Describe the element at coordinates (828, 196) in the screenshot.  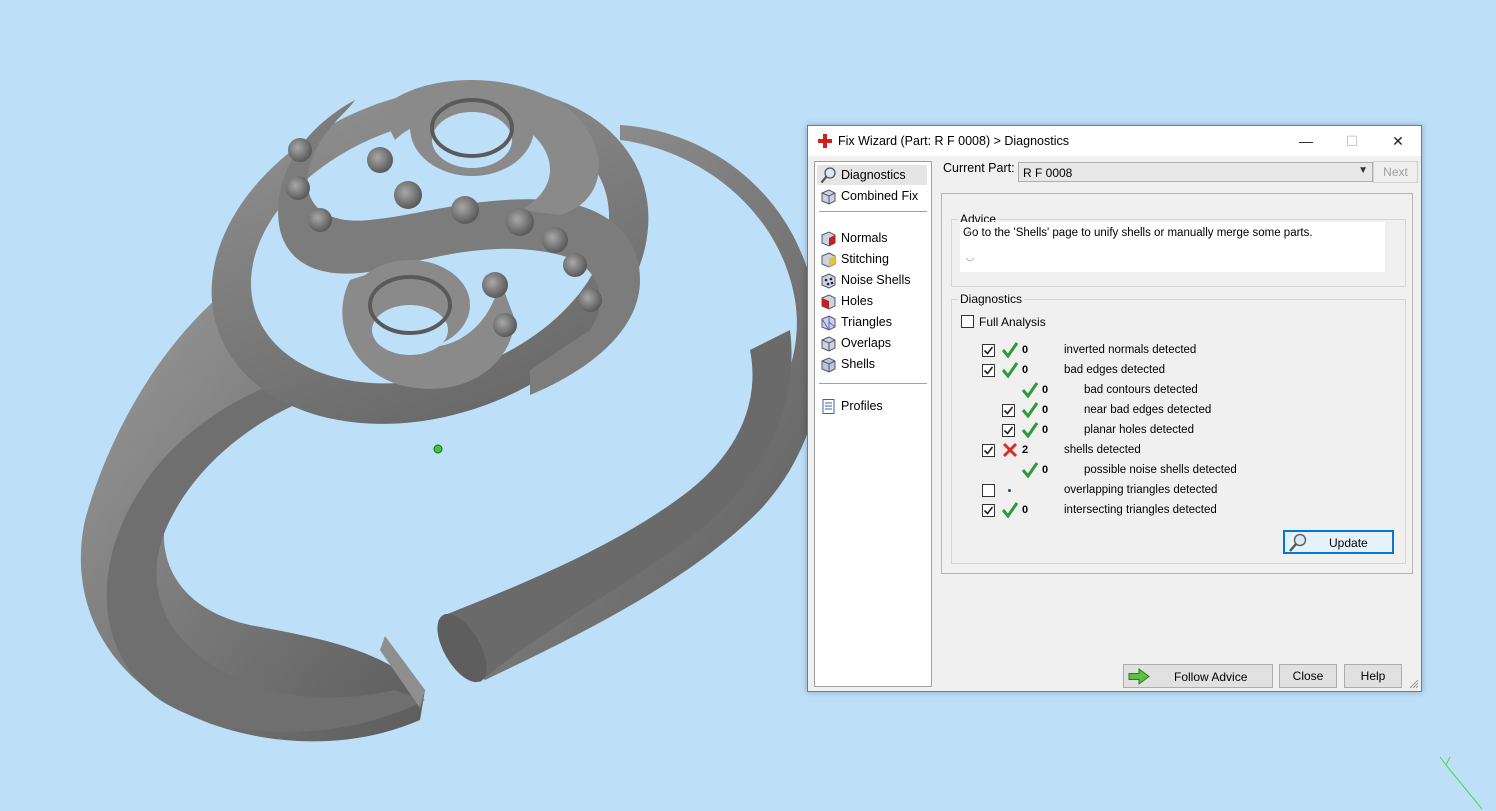
I see `cube-icon` at that location.